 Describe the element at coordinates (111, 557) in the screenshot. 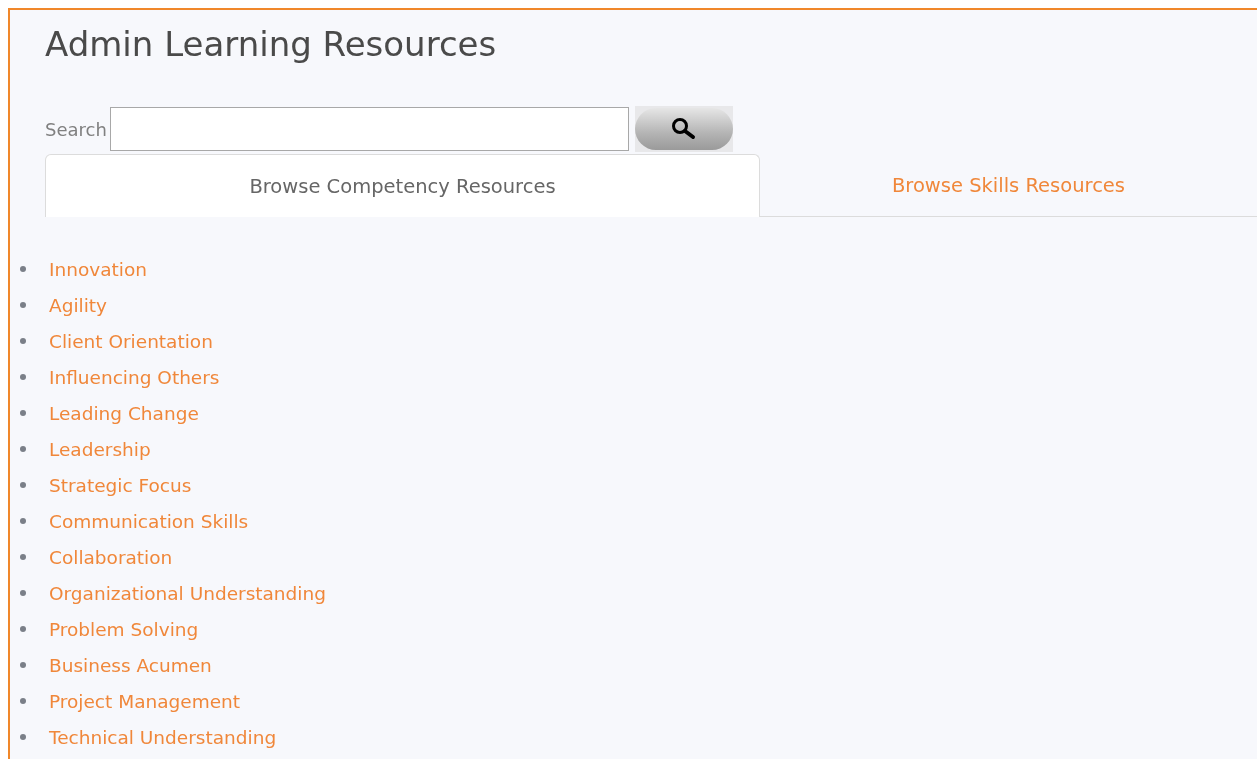

I see `competency-link: Collaboration` at that location.